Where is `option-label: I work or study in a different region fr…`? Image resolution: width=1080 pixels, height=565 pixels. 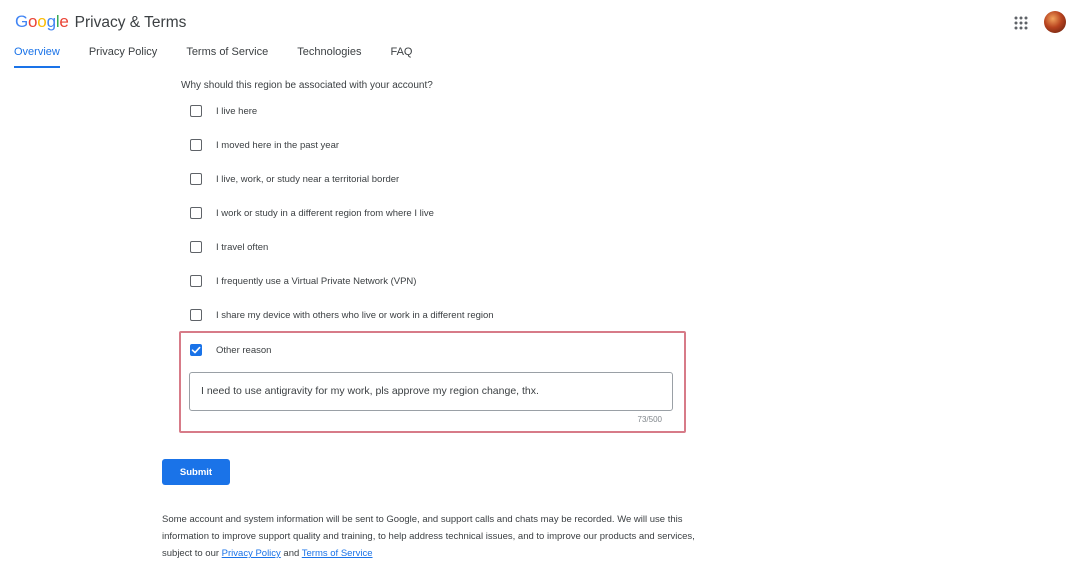 option-label: I work or study in a different region fr… is located at coordinates (325, 213).